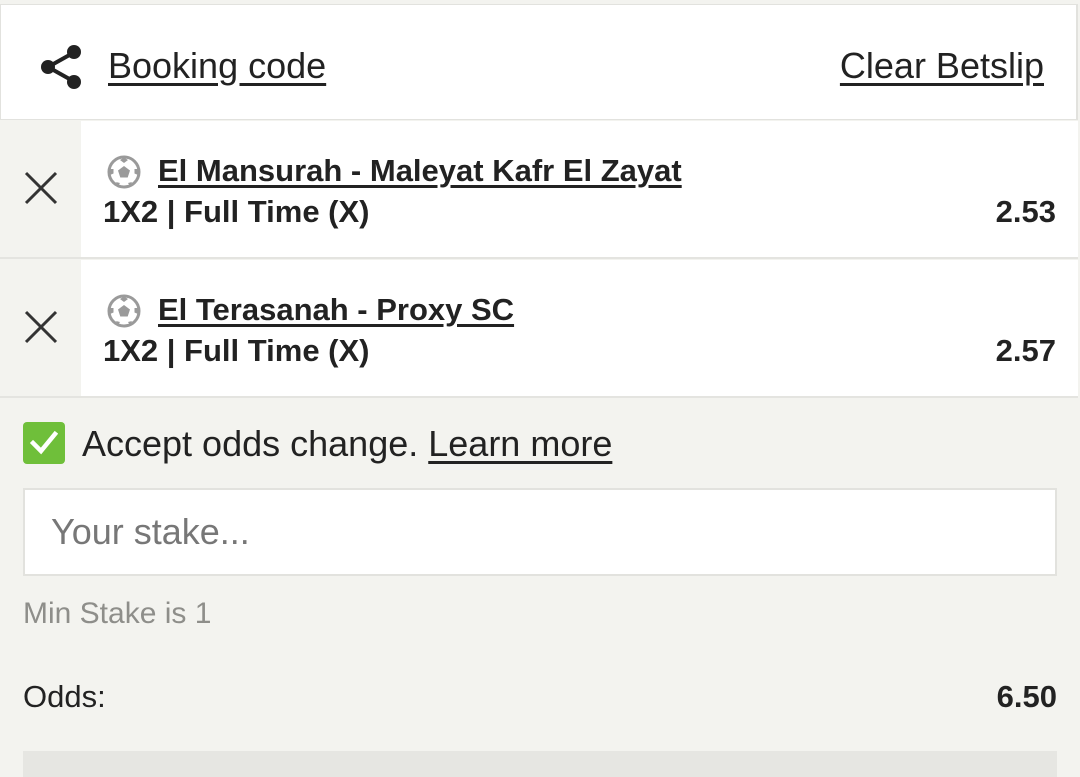 This screenshot has height=777, width=1080. What do you see at coordinates (1025, 350) in the screenshot?
I see `selection-odds: 2.57` at bounding box center [1025, 350].